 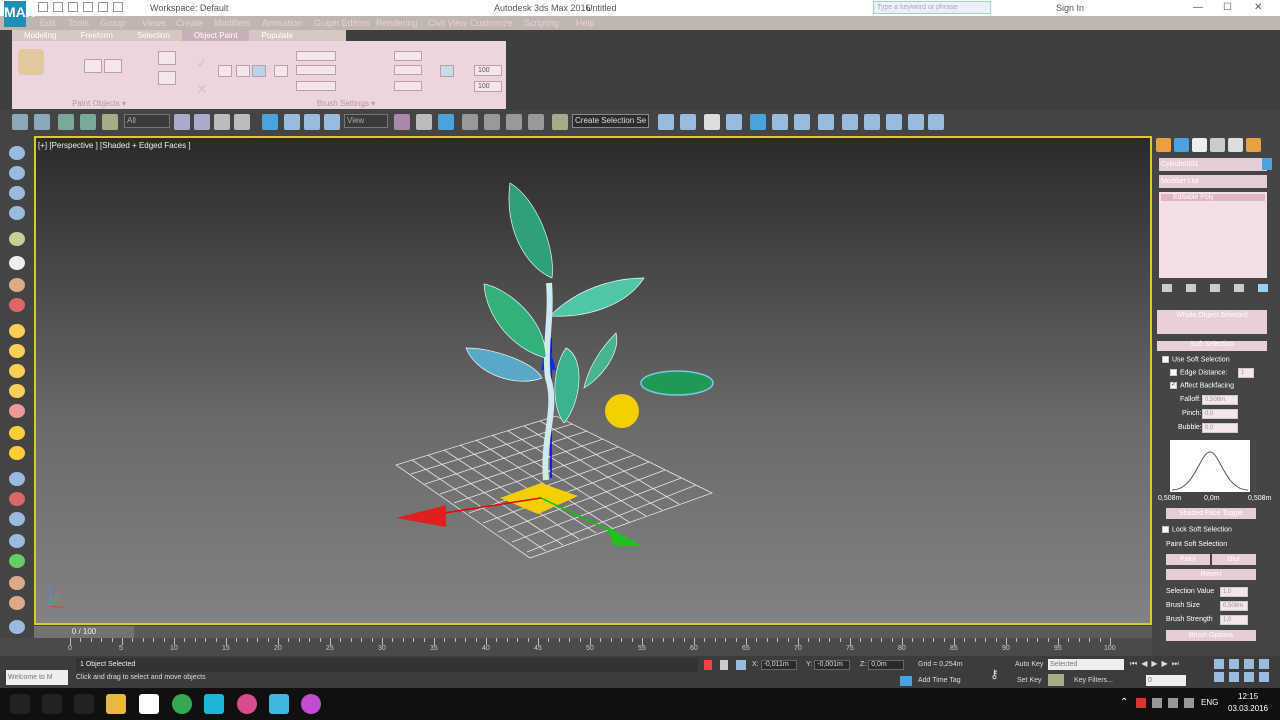 I want to click on z-value: 0,0m, so click(x=886, y=665).